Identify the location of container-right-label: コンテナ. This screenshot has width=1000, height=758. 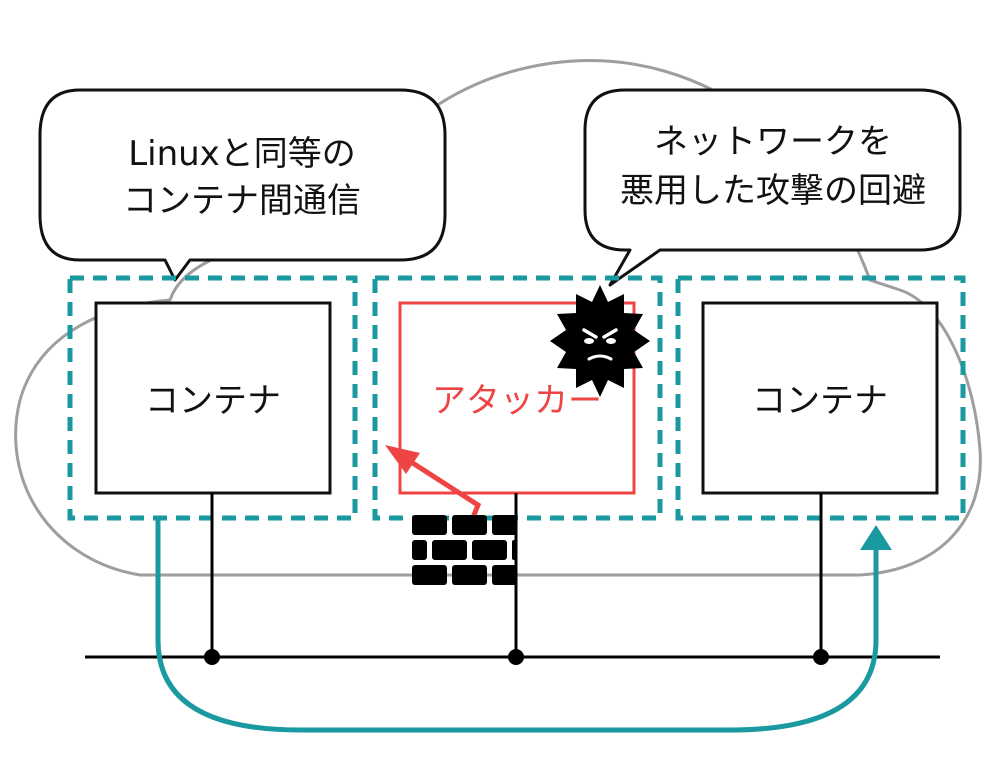
(820, 401).